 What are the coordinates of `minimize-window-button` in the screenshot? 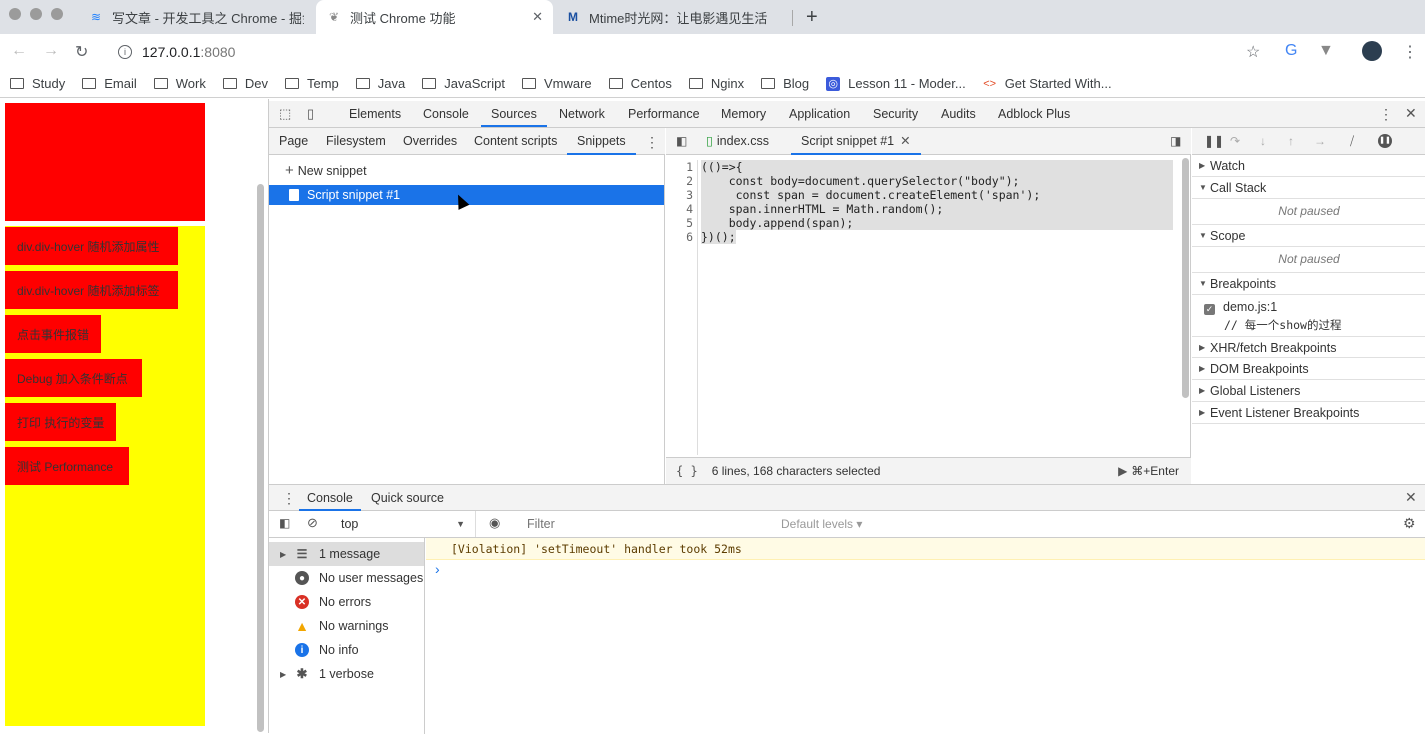 It's located at (36, 14).